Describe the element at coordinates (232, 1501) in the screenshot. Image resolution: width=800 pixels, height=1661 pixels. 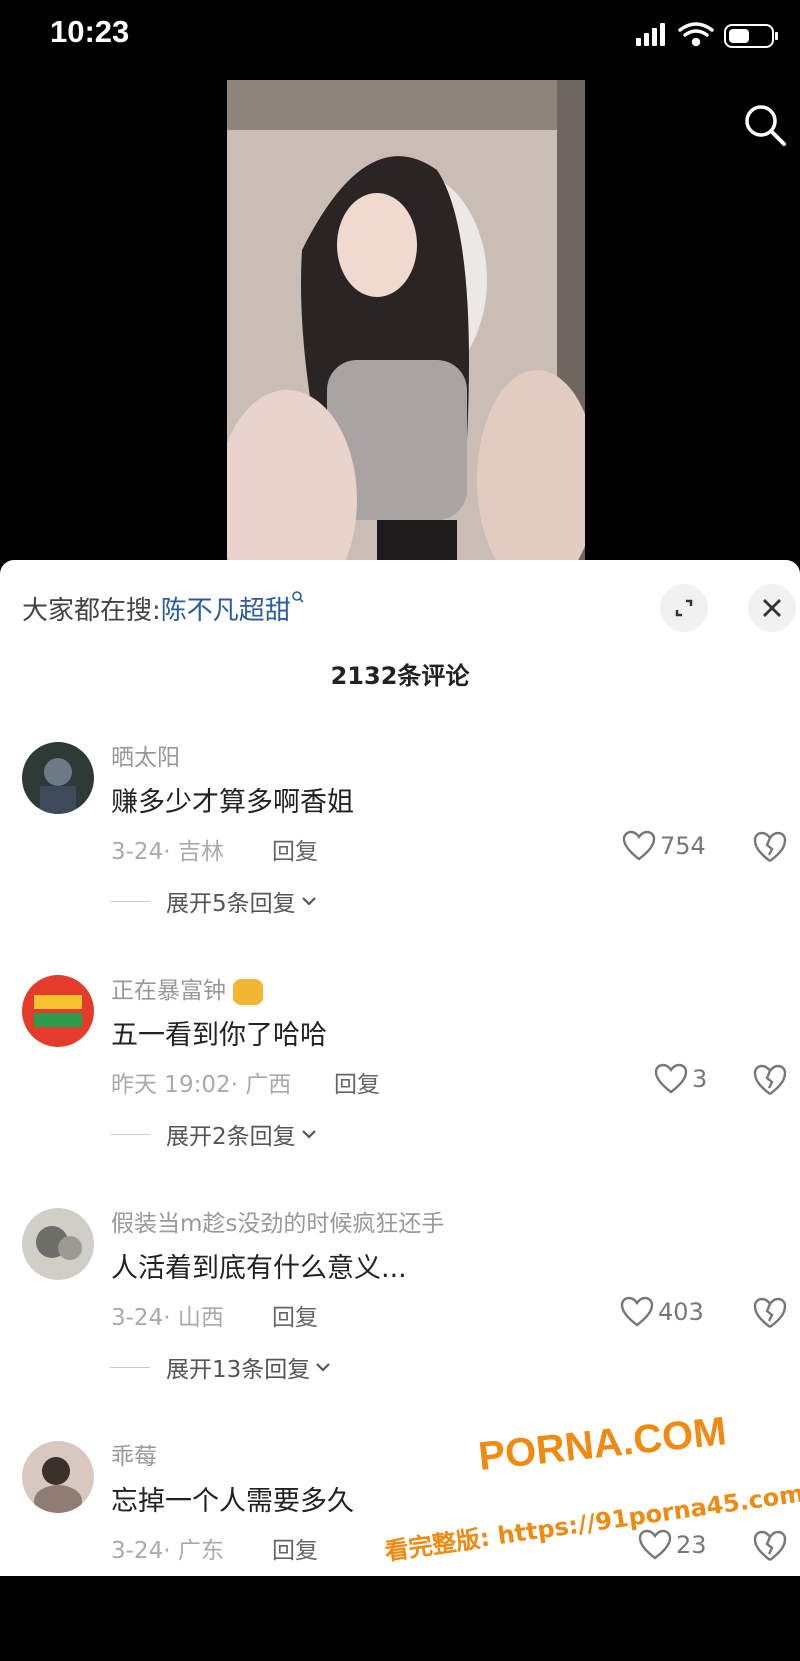
I see `comment-text: 忘掉一个人需要多久` at that location.